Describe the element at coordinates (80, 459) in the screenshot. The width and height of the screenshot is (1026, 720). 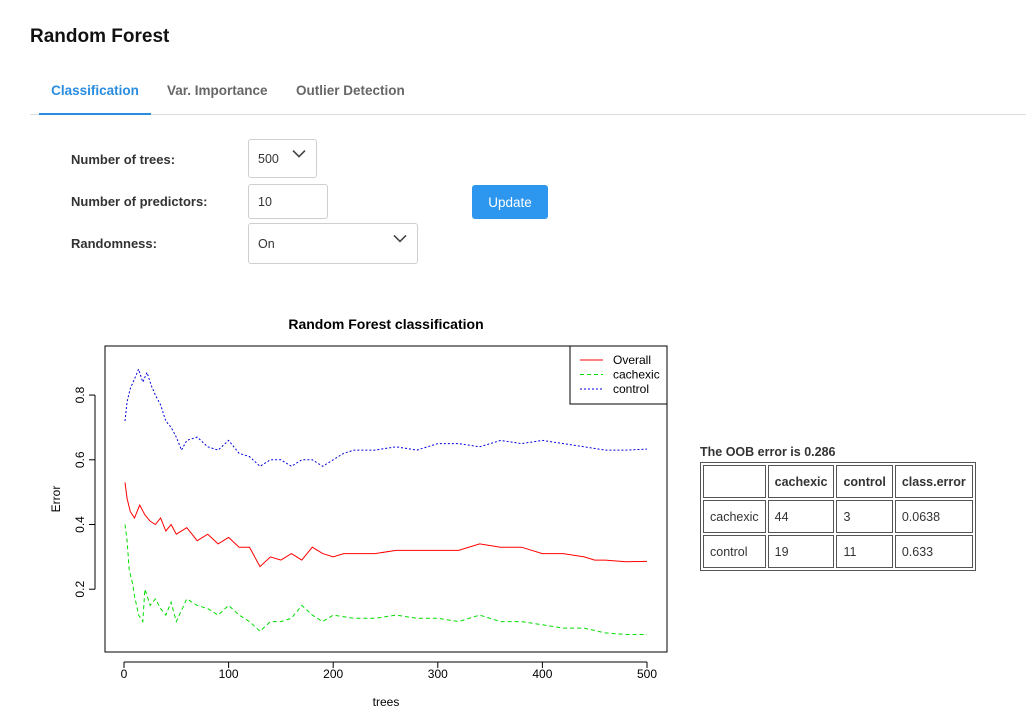
I see `y-tick-label: 0.6` at that location.